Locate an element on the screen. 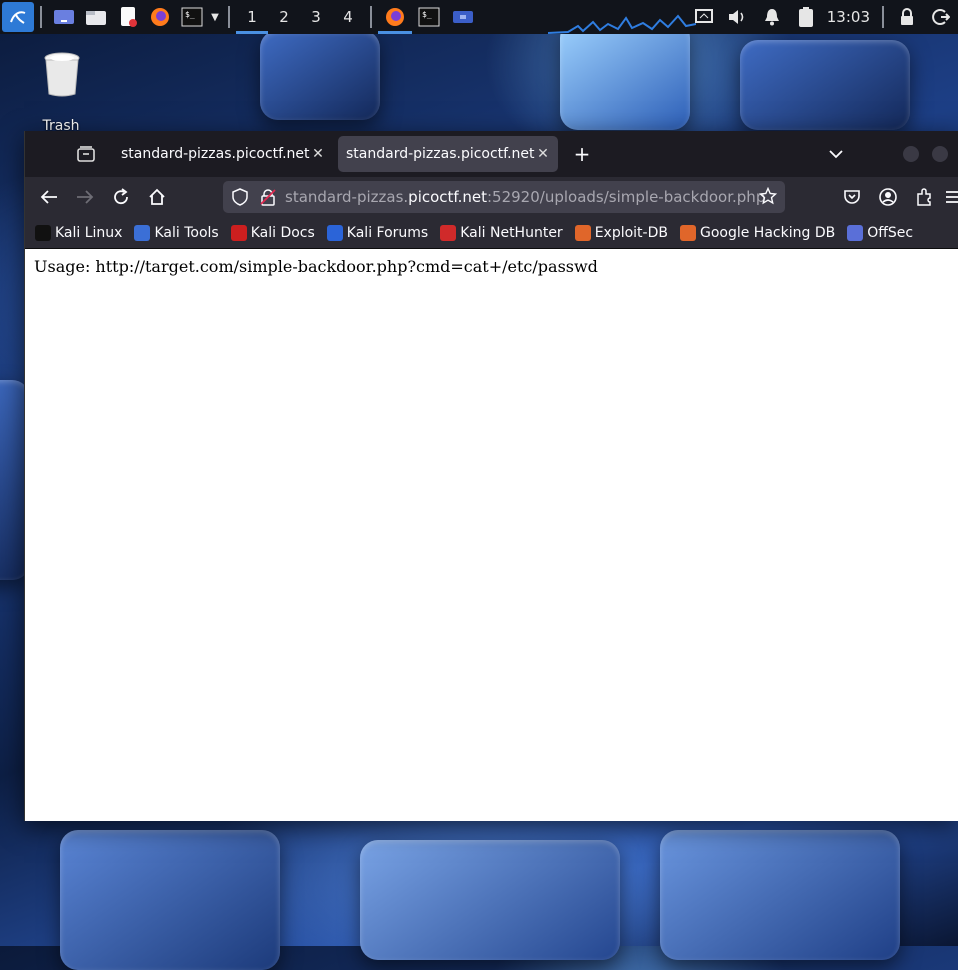  pocket-icon is located at coordinates (852, 197).